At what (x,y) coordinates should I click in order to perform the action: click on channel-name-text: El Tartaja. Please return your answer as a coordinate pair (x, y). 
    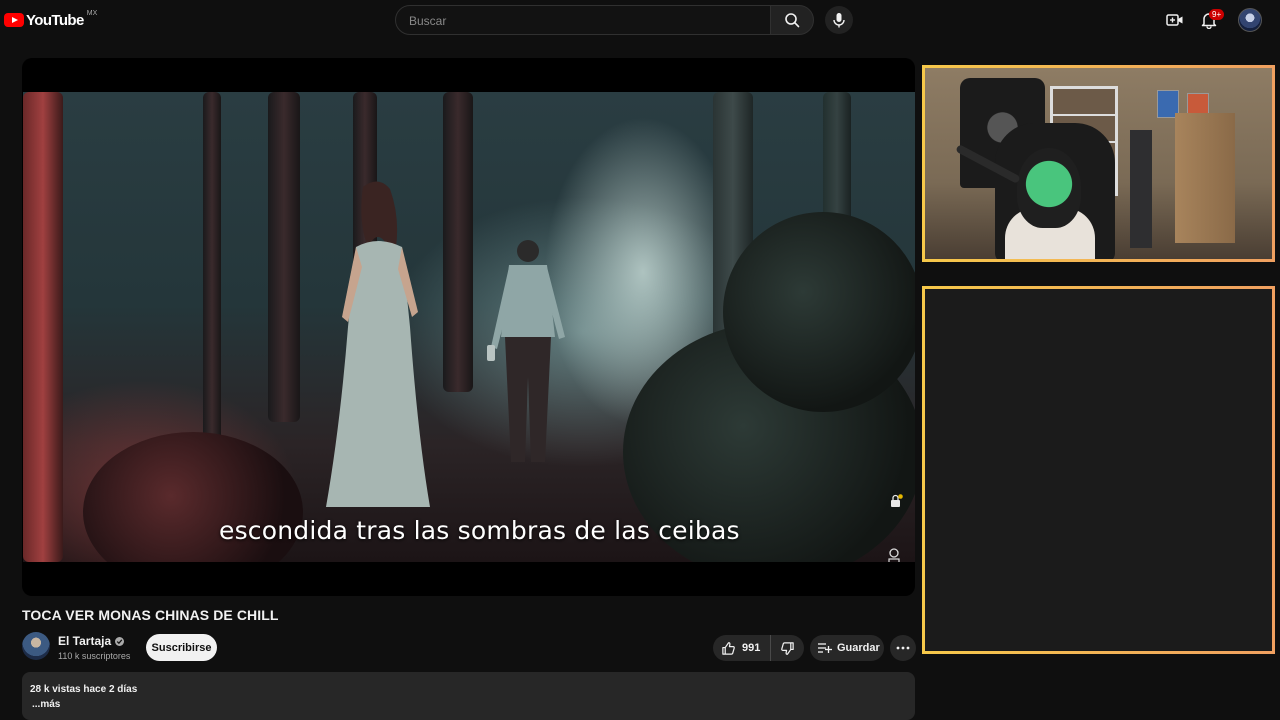
    Looking at the image, I should click on (85, 641).